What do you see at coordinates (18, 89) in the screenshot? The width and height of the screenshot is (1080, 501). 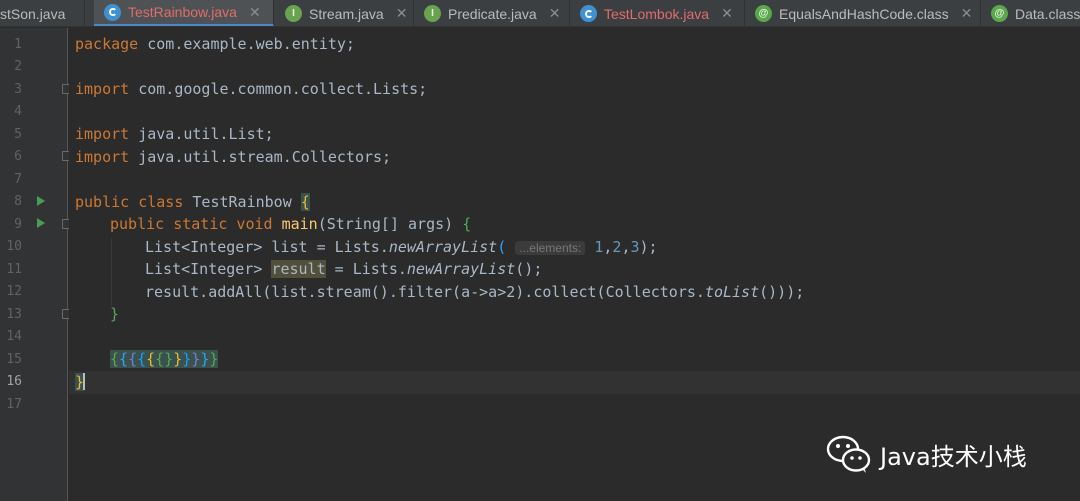 I see `line-number: 3` at bounding box center [18, 89].